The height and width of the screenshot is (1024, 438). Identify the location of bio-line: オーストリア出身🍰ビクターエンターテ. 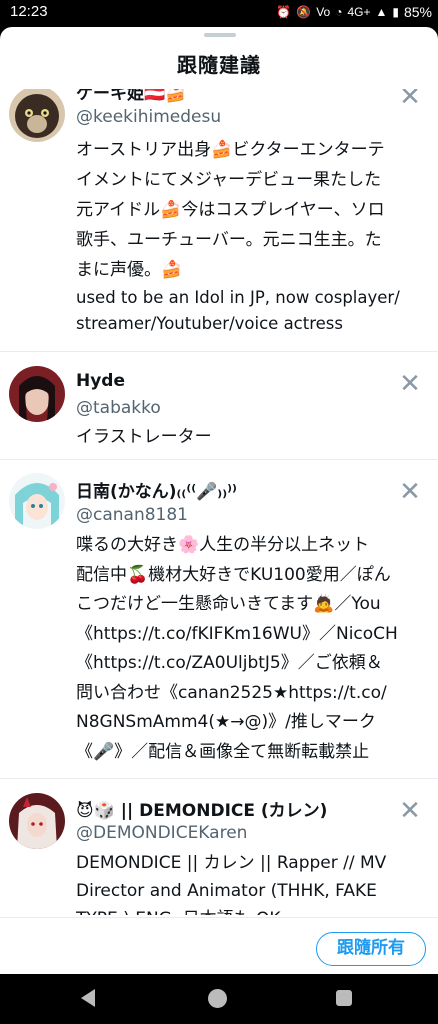
(230, 150).